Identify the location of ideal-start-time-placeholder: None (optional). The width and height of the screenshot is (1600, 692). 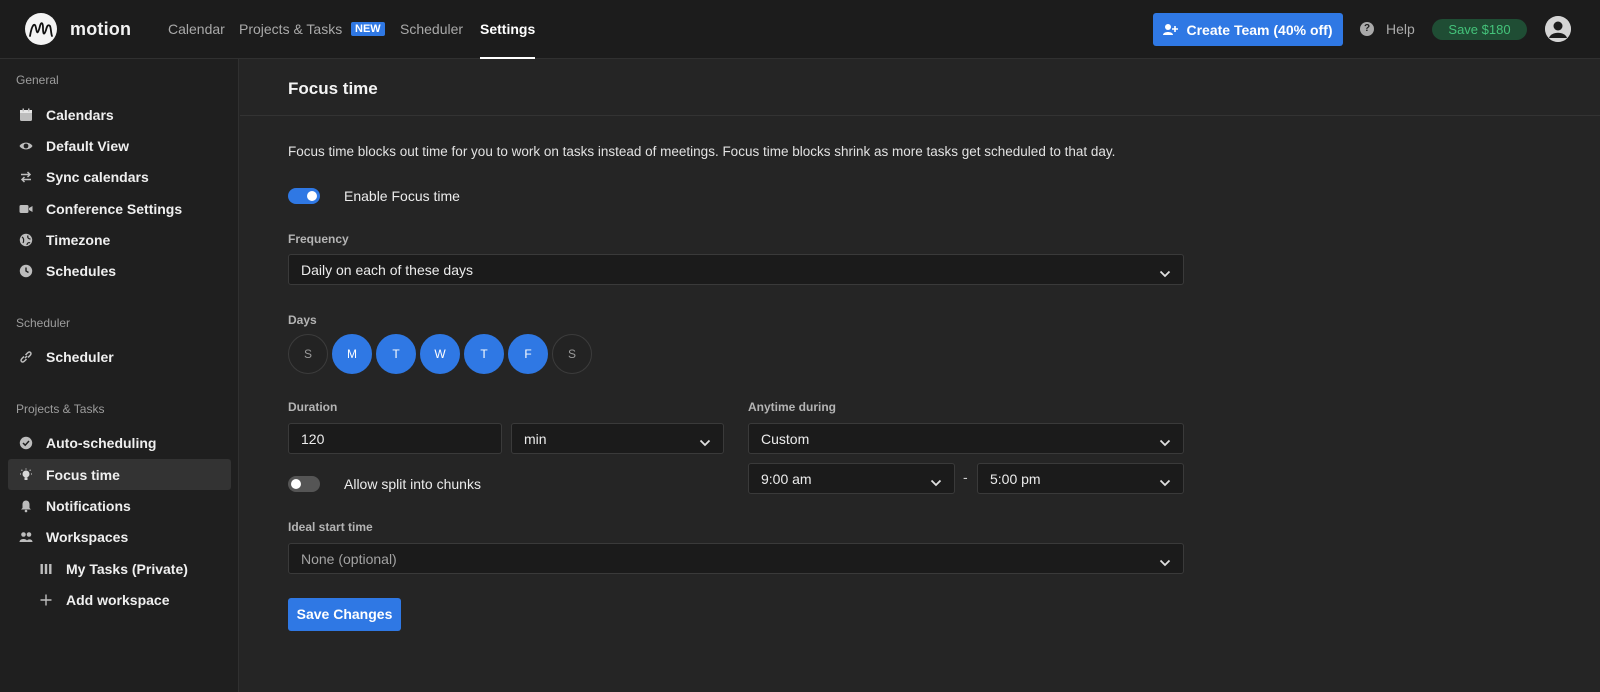
(349, 559).